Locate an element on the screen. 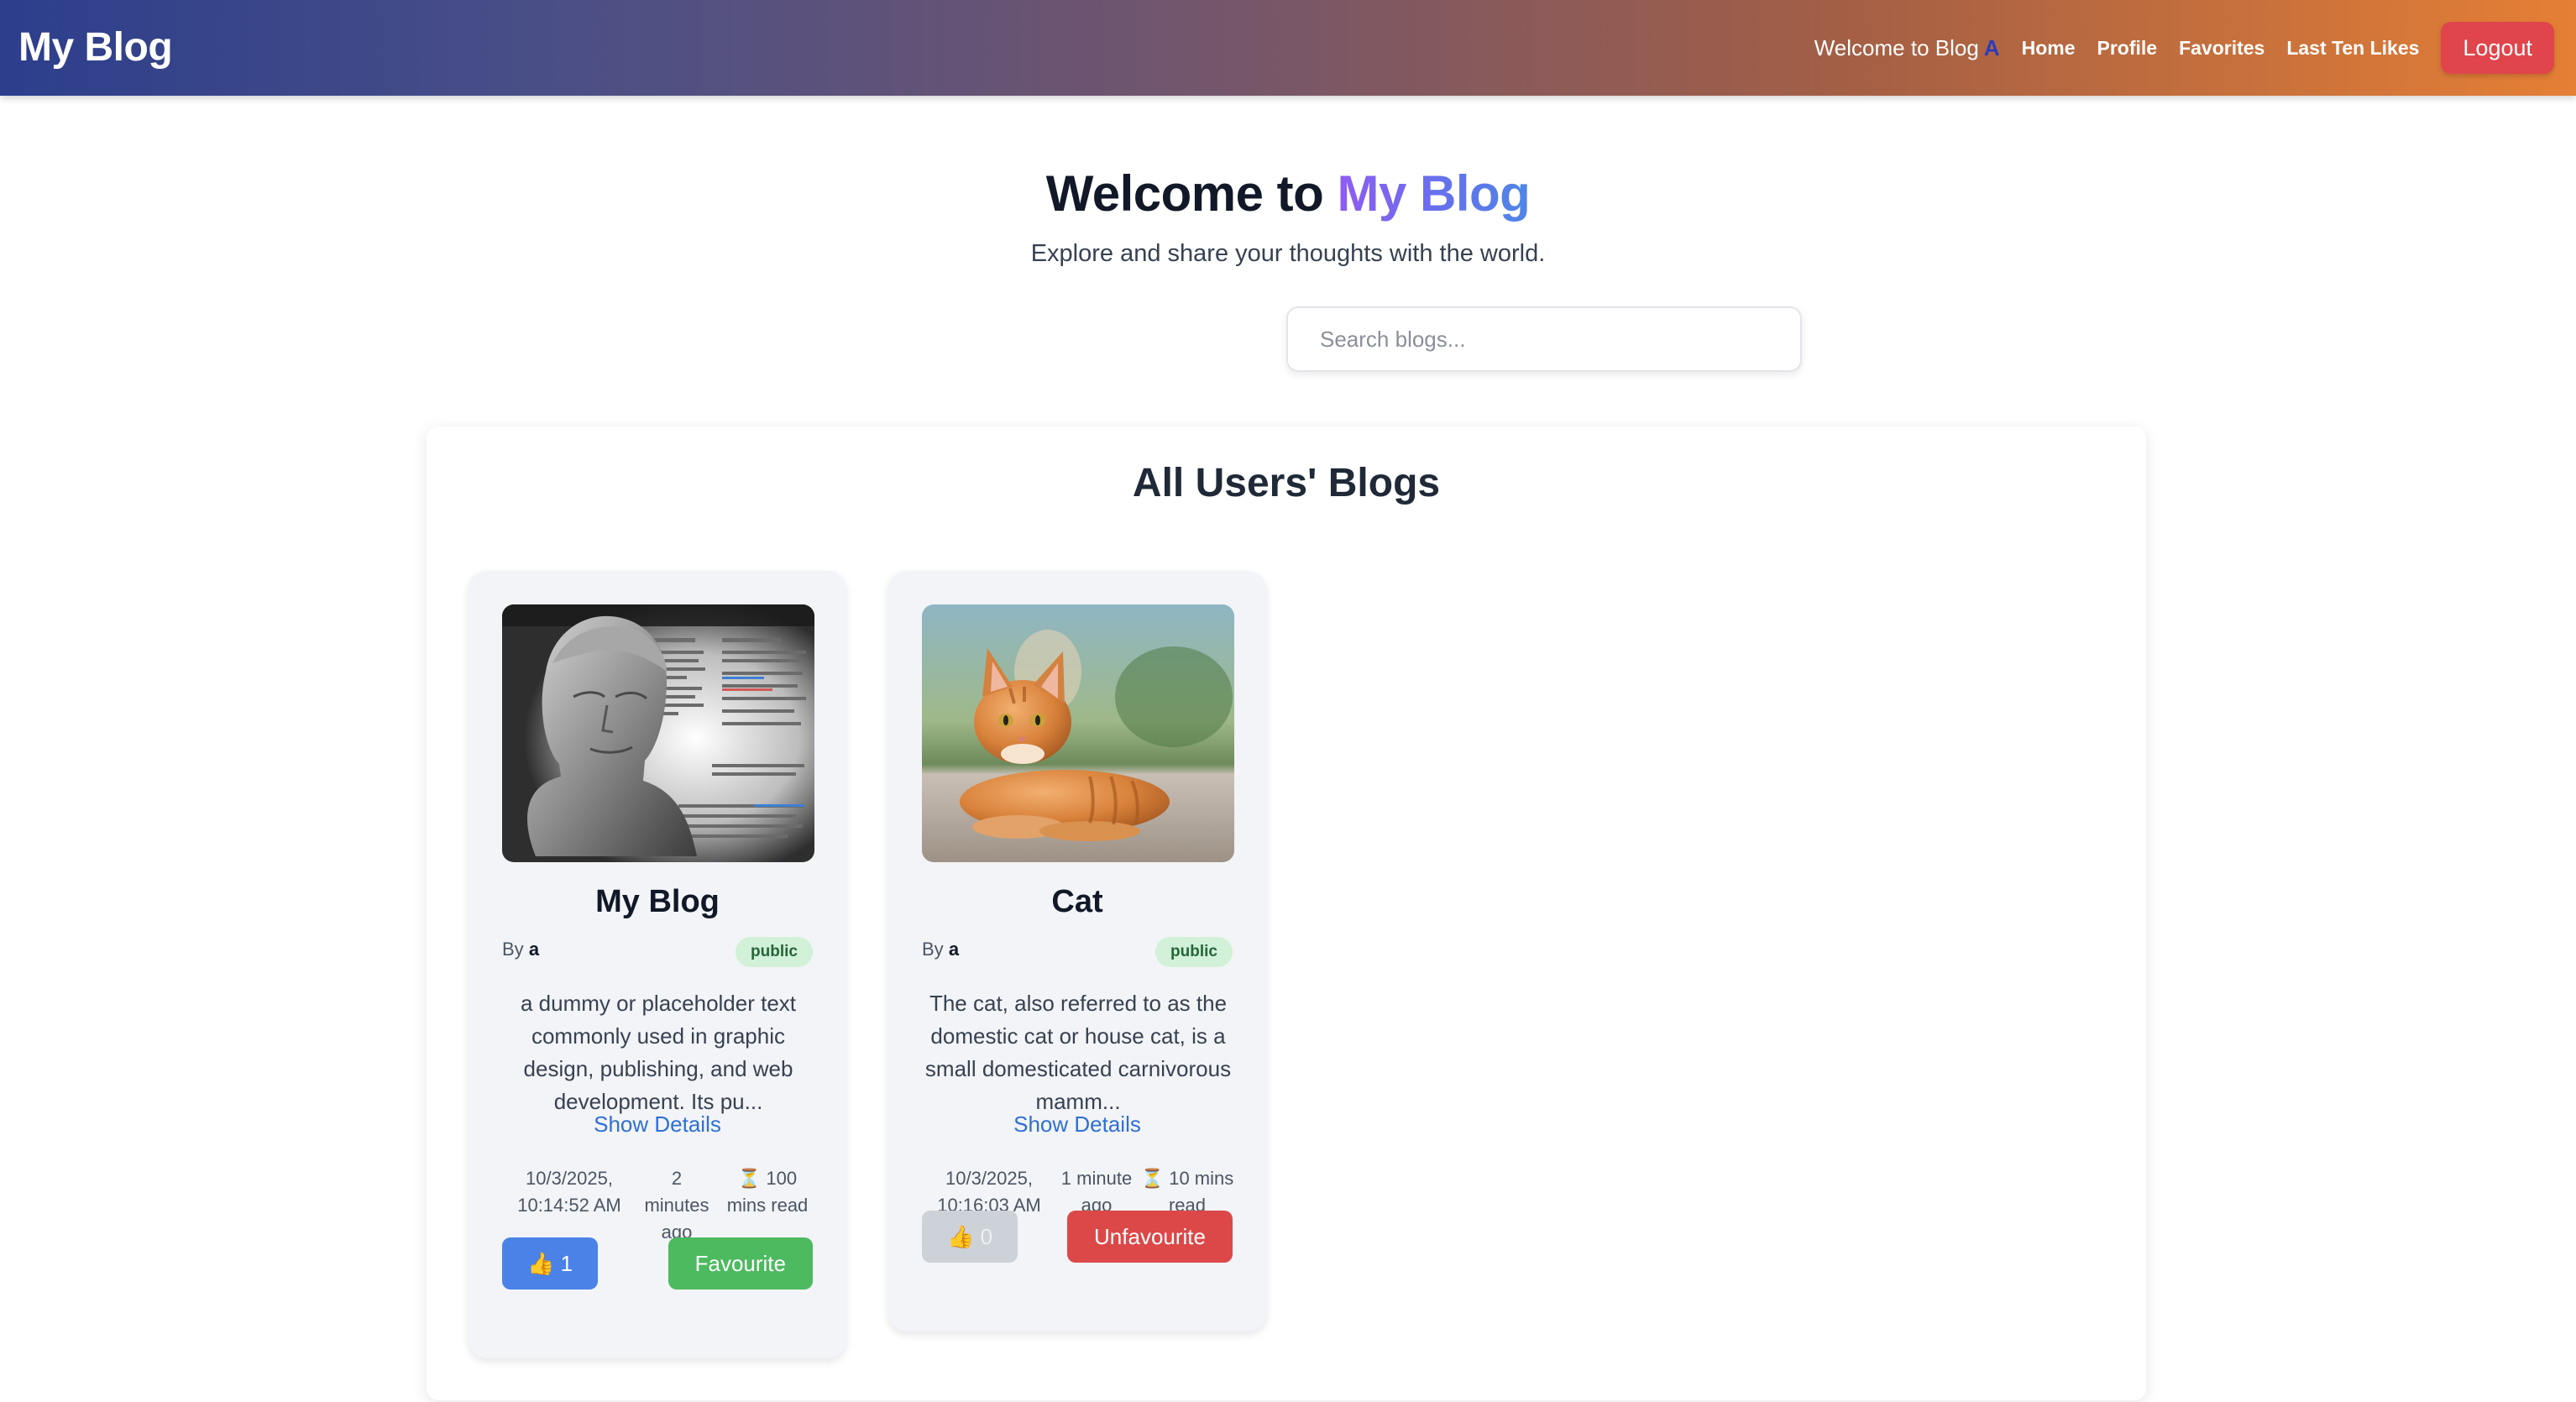 This screenshot has width=2576, height=1402. blog-title: My Blog is located at coordinates (658, 902).